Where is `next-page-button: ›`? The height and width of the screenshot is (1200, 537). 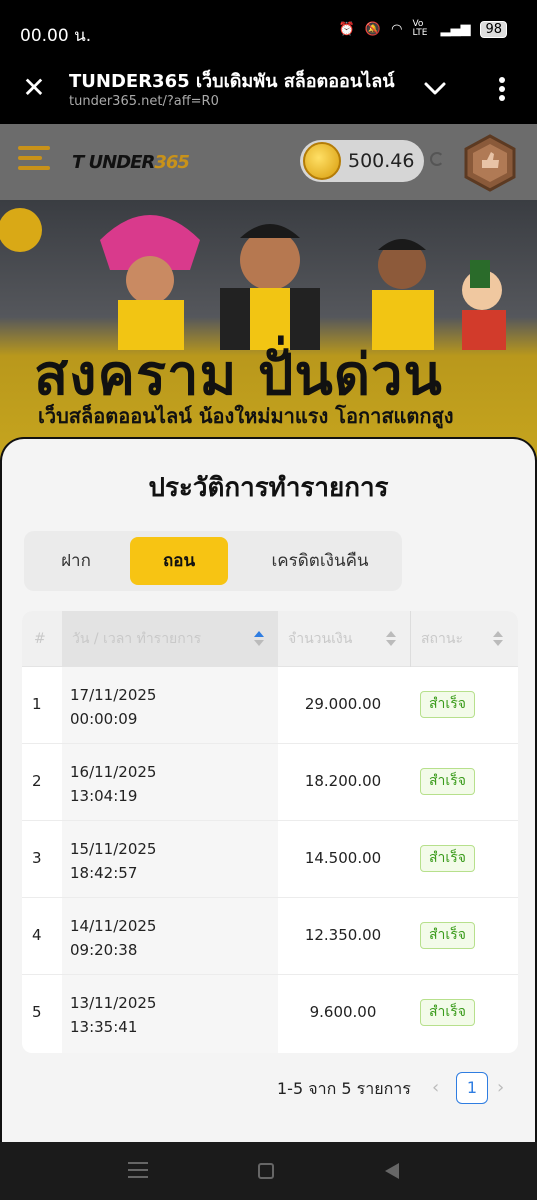 next-page-button: › is located at coordinates (500, 1087).